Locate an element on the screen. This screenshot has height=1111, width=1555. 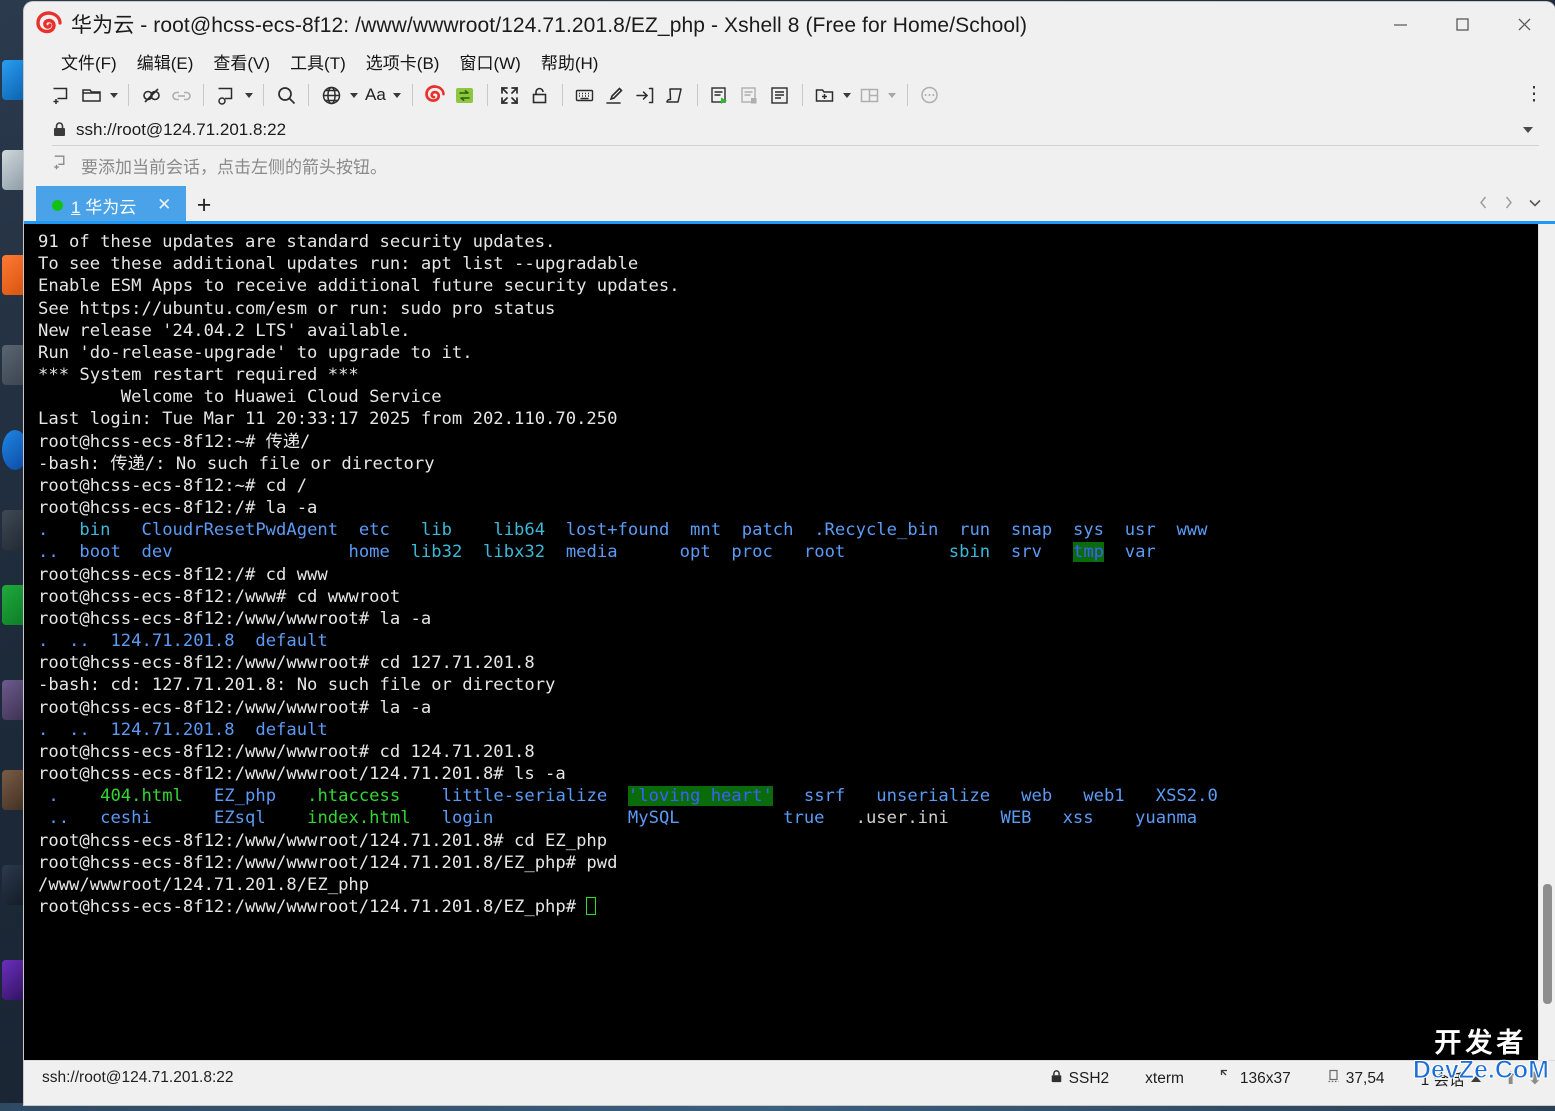
chevron-right-icon is located at coordinates (1508, 205).